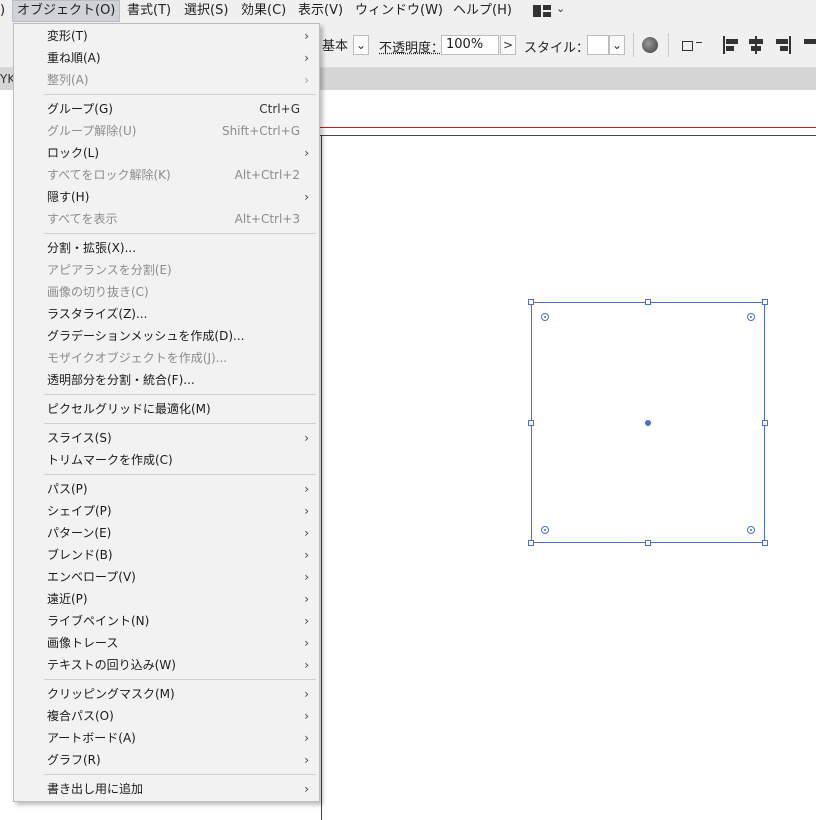  What do you see at coordinates (67, 599) in the screenshot?
I see `menu-item-label: 遠近(P)` at bounding box center [67, 599].